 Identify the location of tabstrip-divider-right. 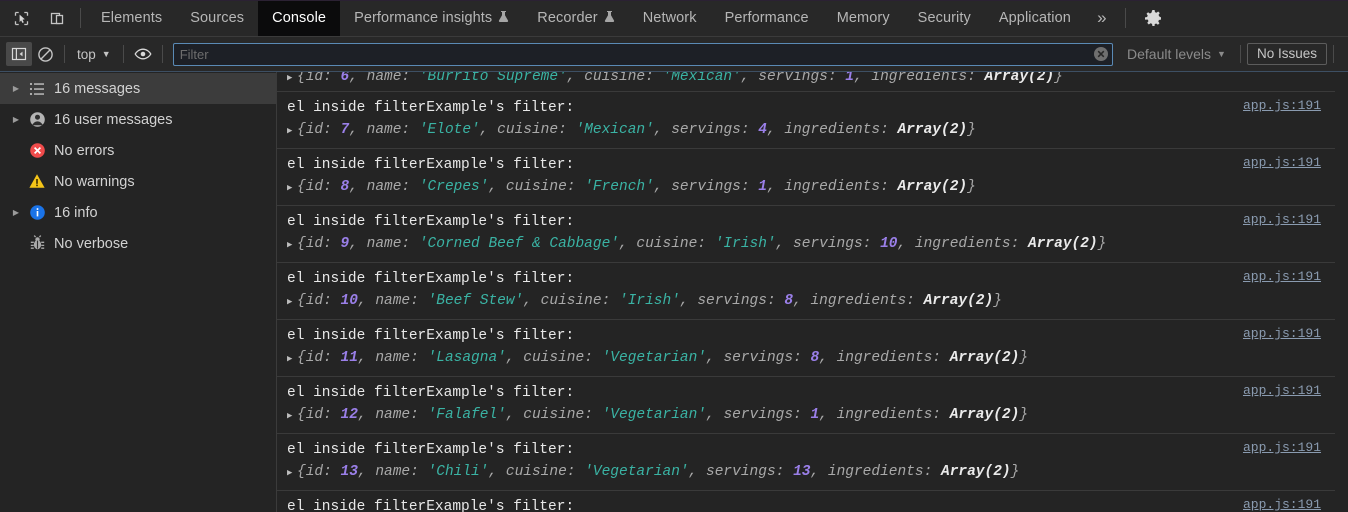
(1125, 18).